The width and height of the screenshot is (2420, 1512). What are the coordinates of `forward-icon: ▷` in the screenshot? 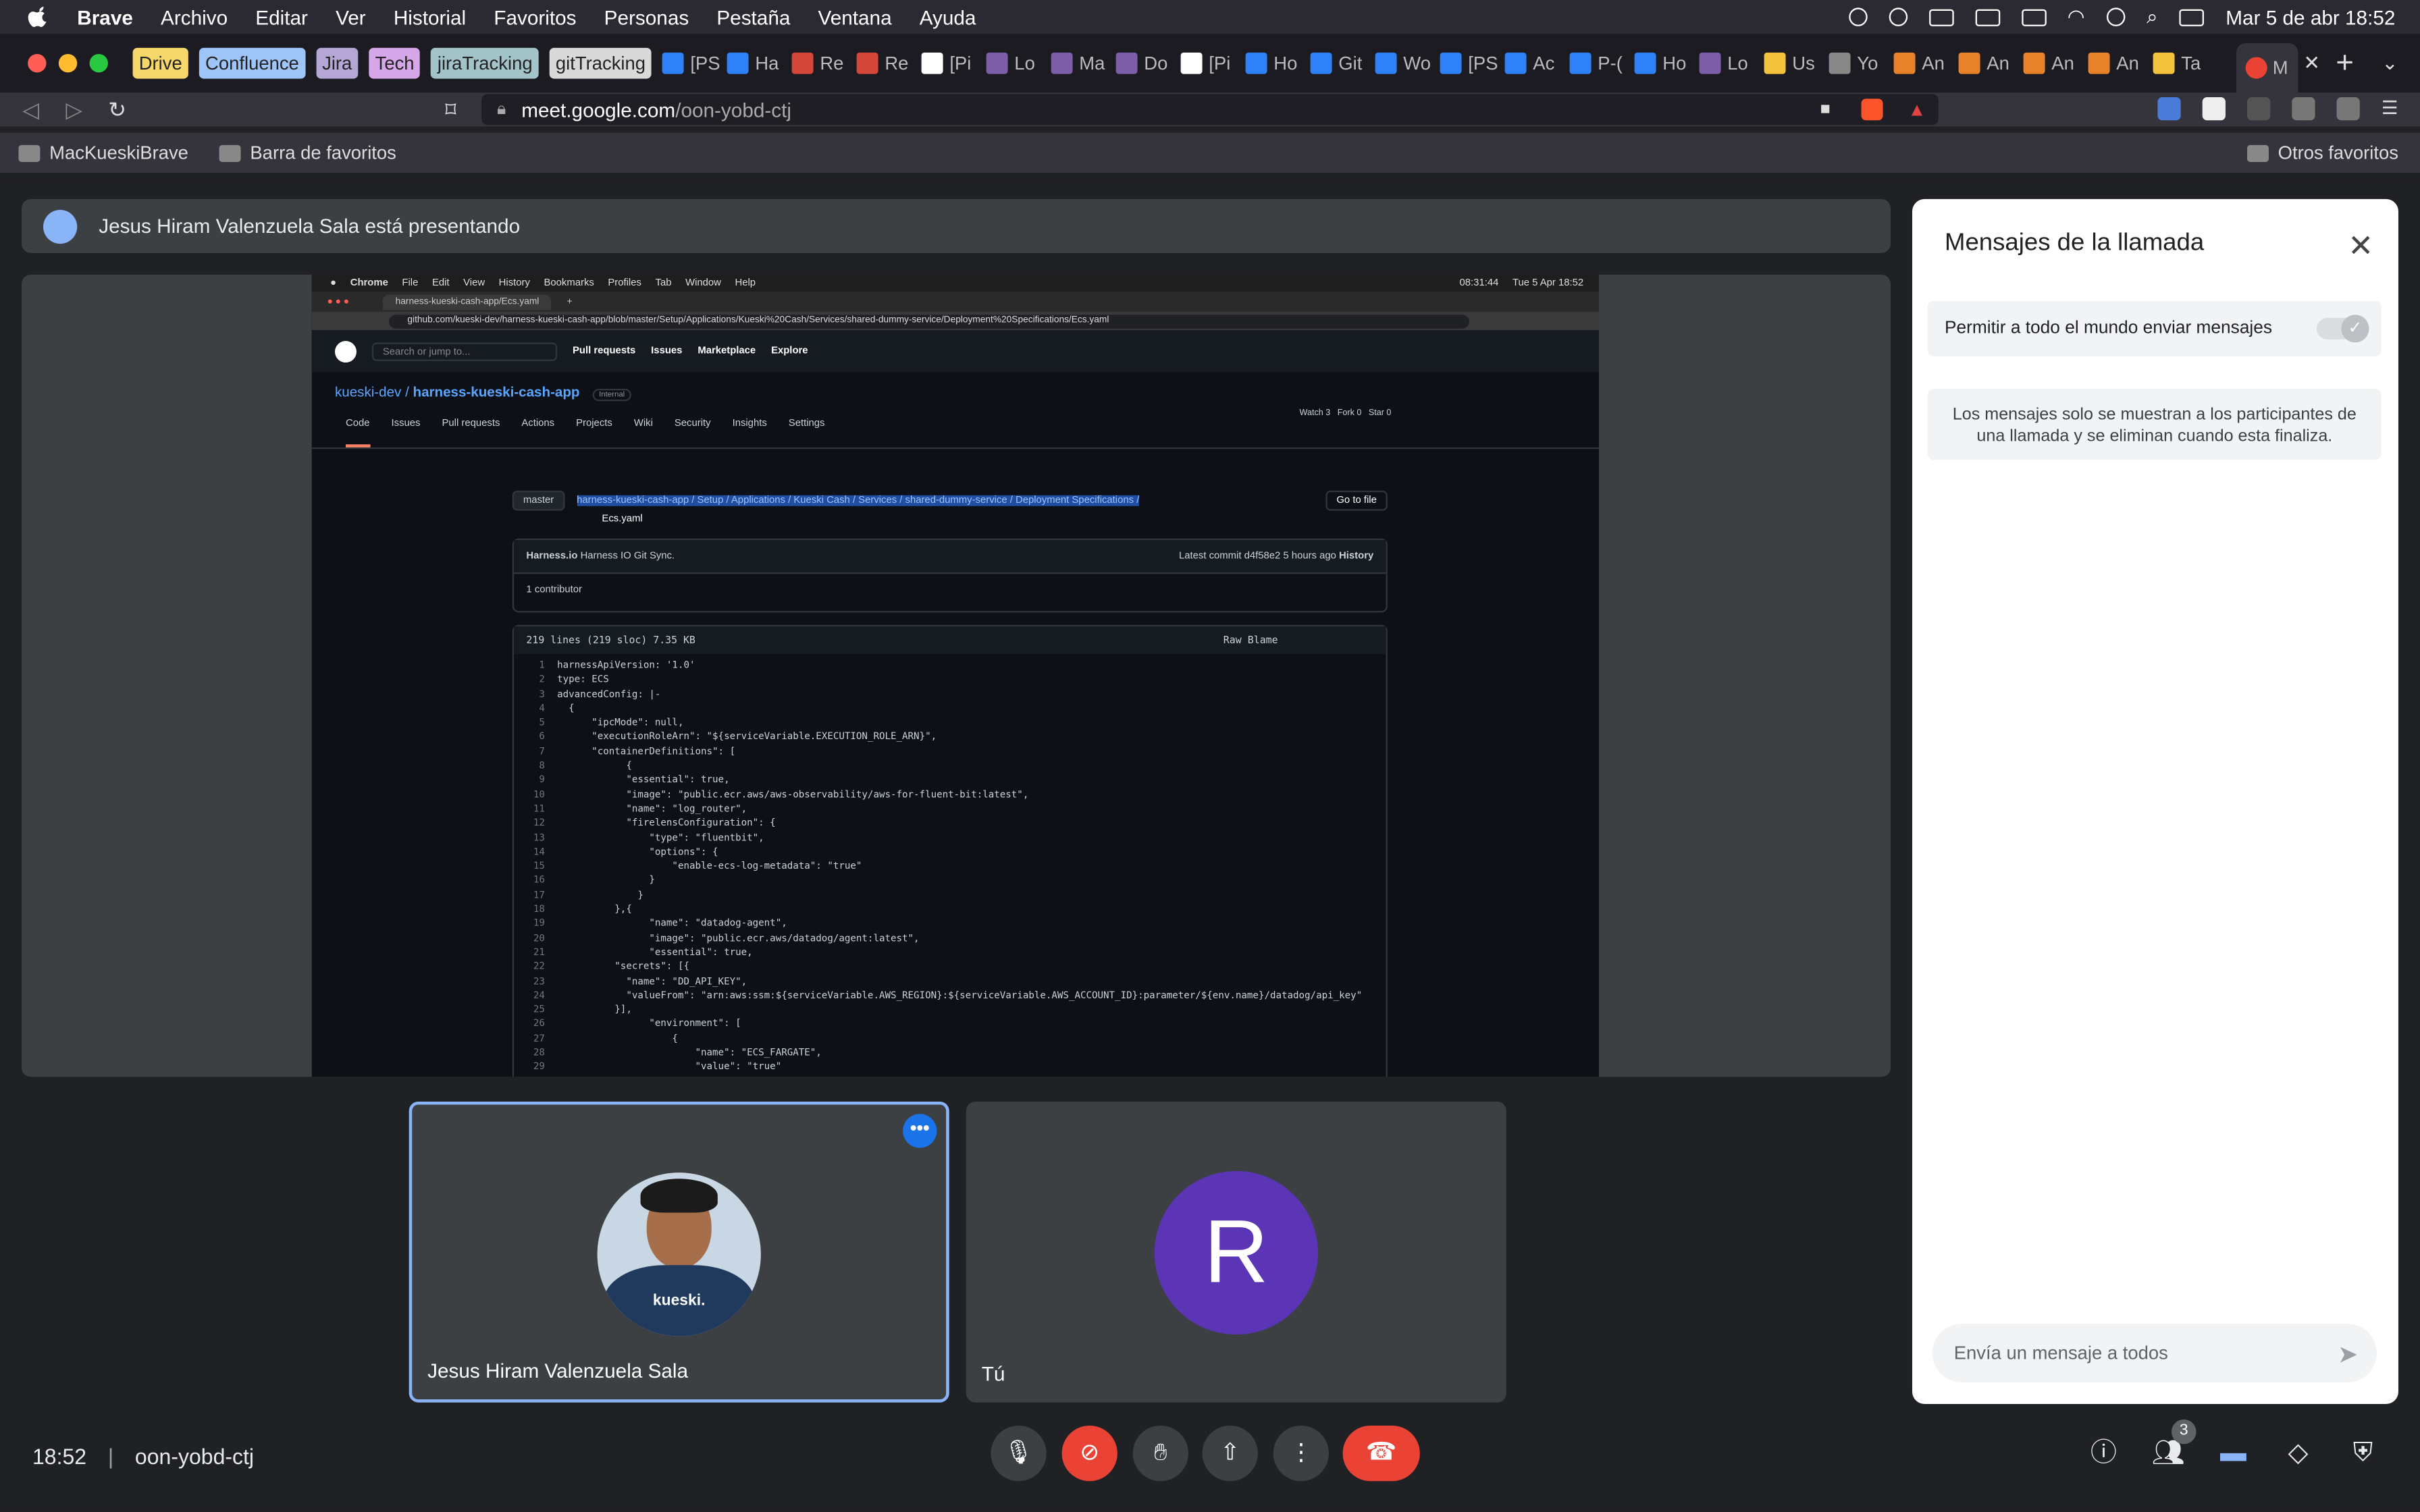 It's located at (74, 110).